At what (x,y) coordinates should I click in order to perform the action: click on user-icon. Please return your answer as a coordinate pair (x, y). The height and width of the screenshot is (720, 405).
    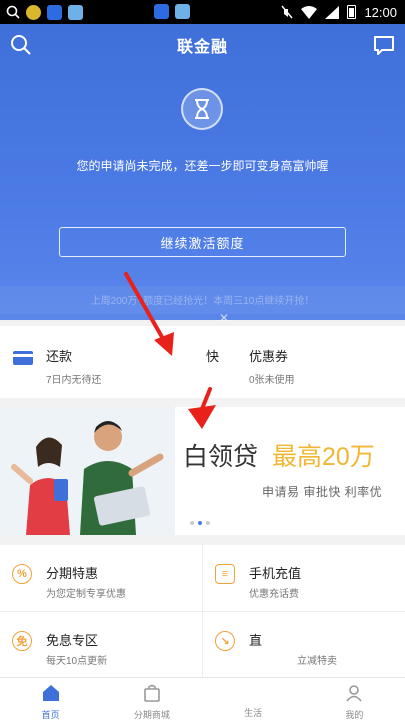
    Looking at the image, I should click on (354, 693).